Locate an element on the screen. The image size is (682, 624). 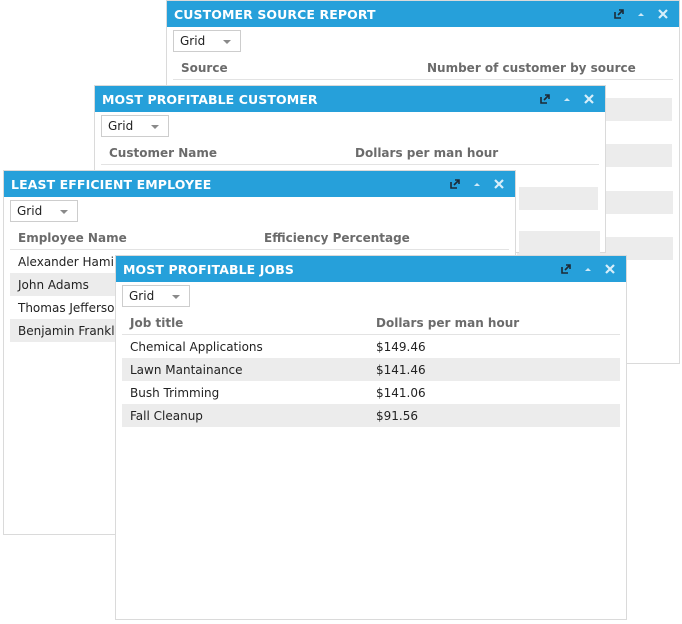
grid-header: Job title Dollars per man hour is located at coordinates (371, 323).